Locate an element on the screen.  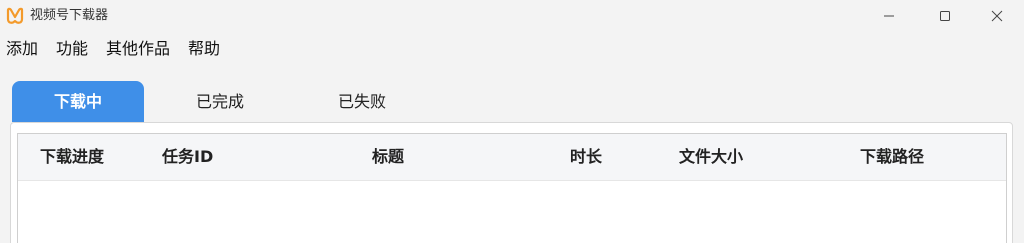
minimize-icon is located at coordinates (889, 16).